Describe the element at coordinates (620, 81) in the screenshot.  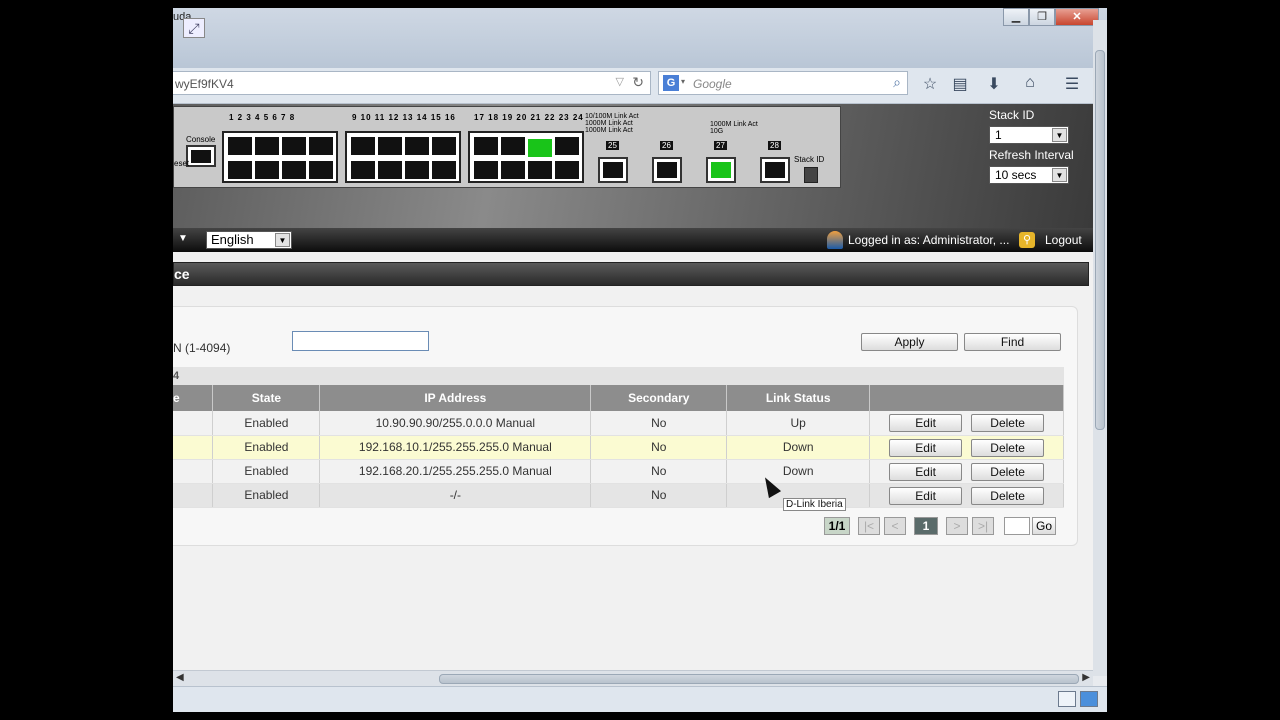
I see `url-dropdown-icon: ▽` at that location.